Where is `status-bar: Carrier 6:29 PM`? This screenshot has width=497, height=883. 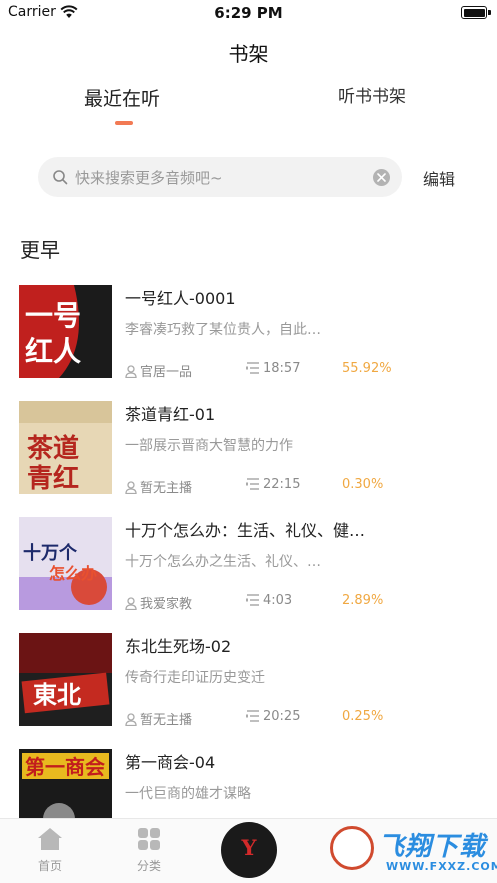
status-bar: Carrier 6:29 PM is located at coordinates (248, 13).